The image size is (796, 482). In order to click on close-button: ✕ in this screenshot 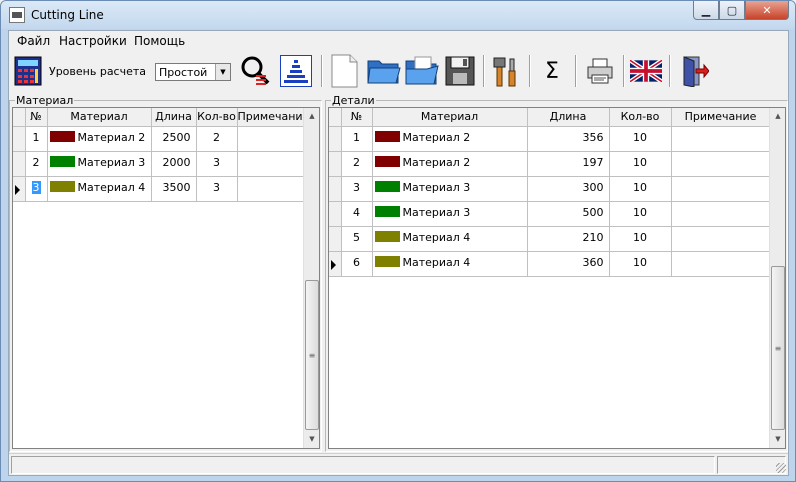, I will do `click(767, 10)`.